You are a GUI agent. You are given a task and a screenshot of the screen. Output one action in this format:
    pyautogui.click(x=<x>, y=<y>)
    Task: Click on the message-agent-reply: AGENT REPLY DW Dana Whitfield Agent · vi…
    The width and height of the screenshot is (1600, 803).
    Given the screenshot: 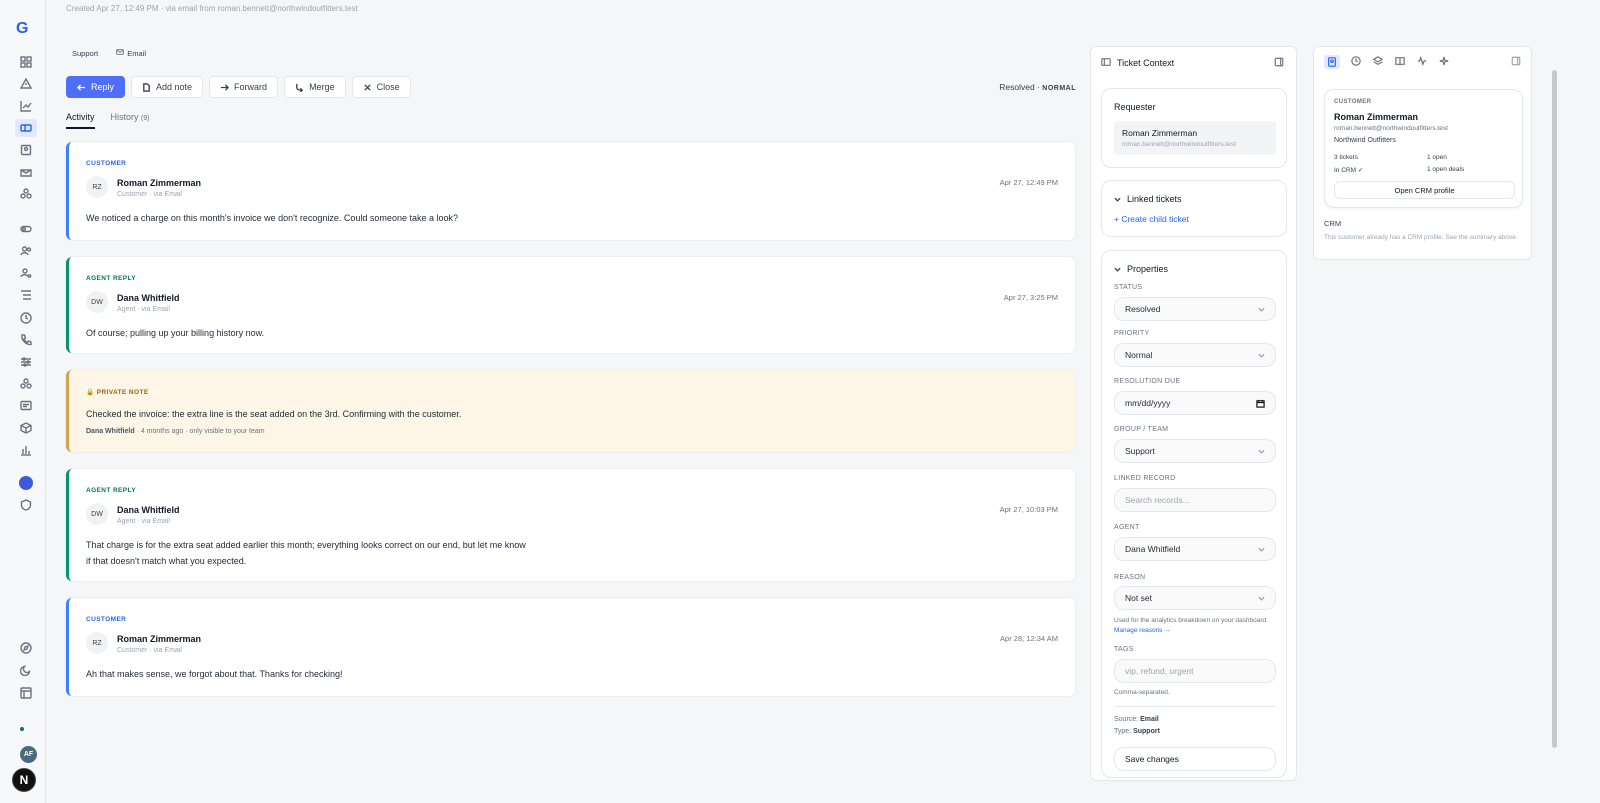 What is the action you would take?
    pyautogui.click(x=570, y=525)
    